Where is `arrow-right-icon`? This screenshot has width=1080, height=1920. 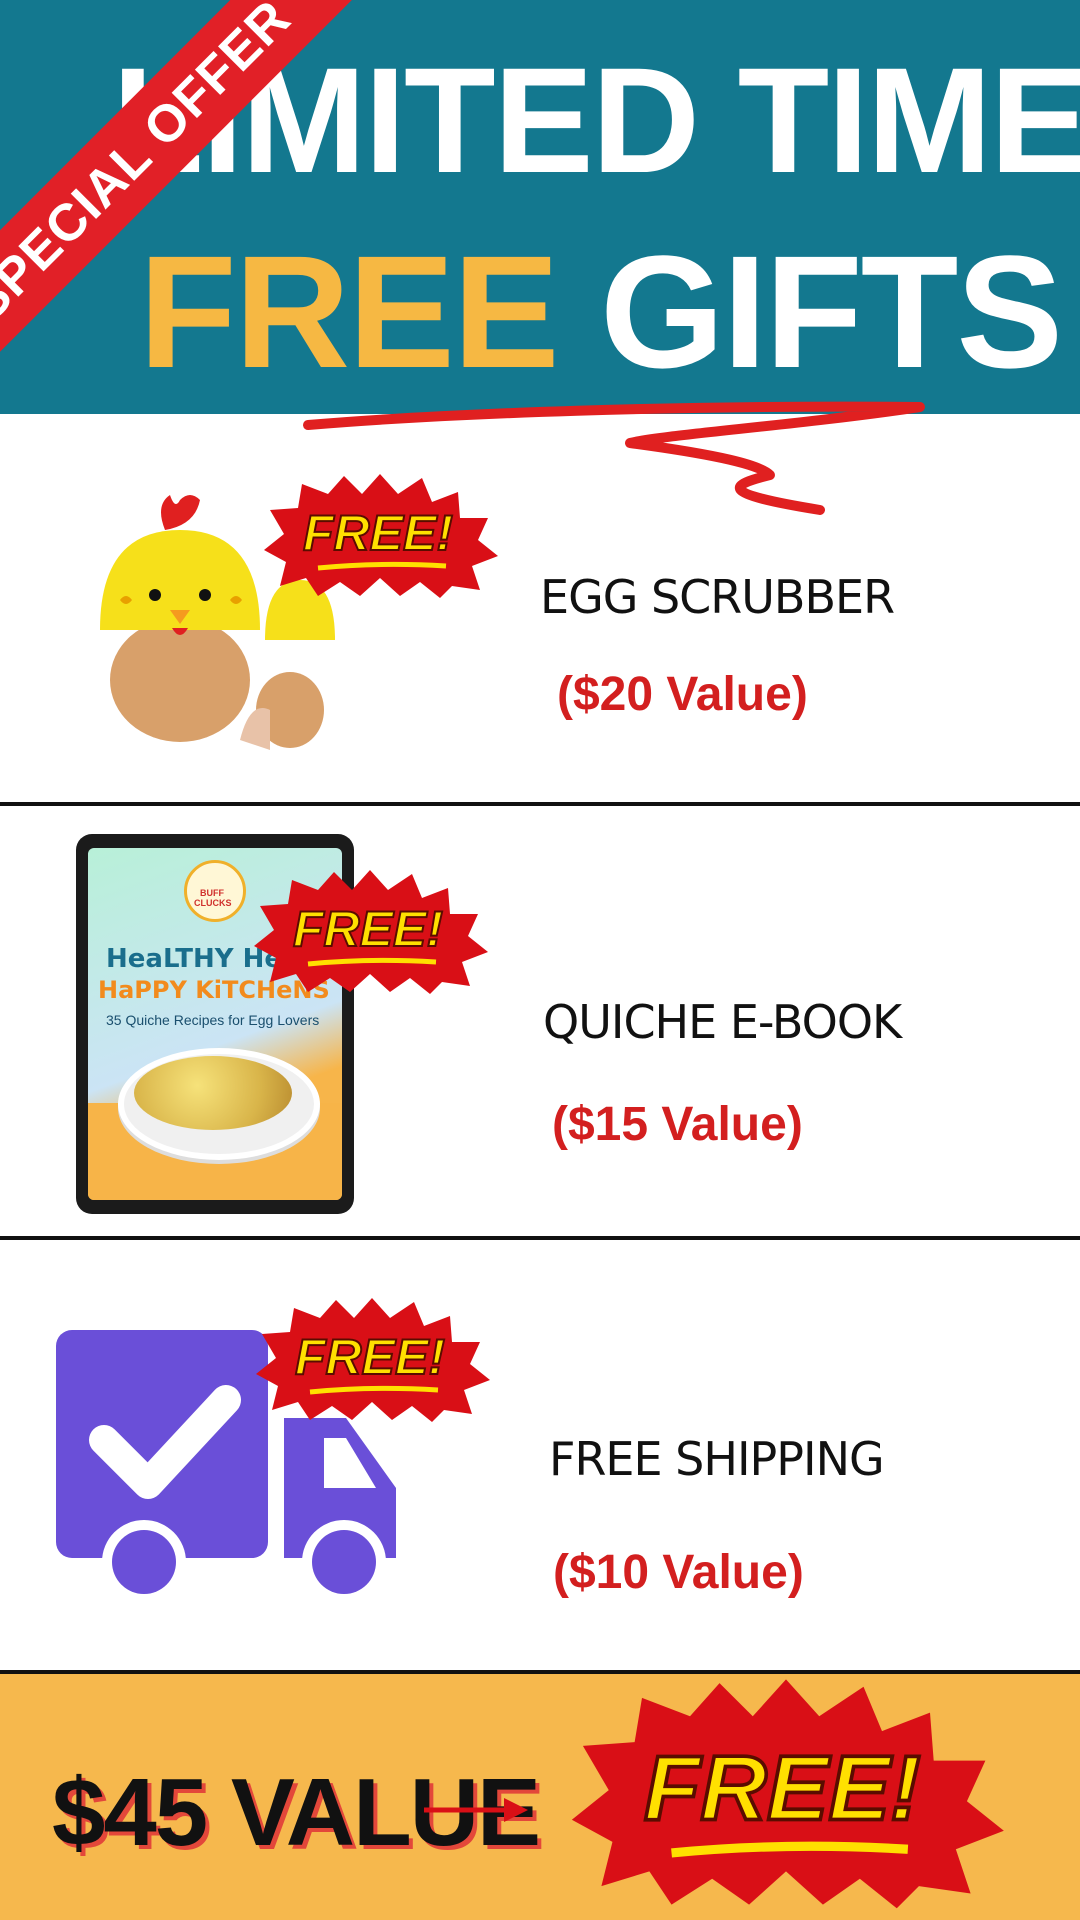 arrow-right-icon is located at coordinates (476, 1810).